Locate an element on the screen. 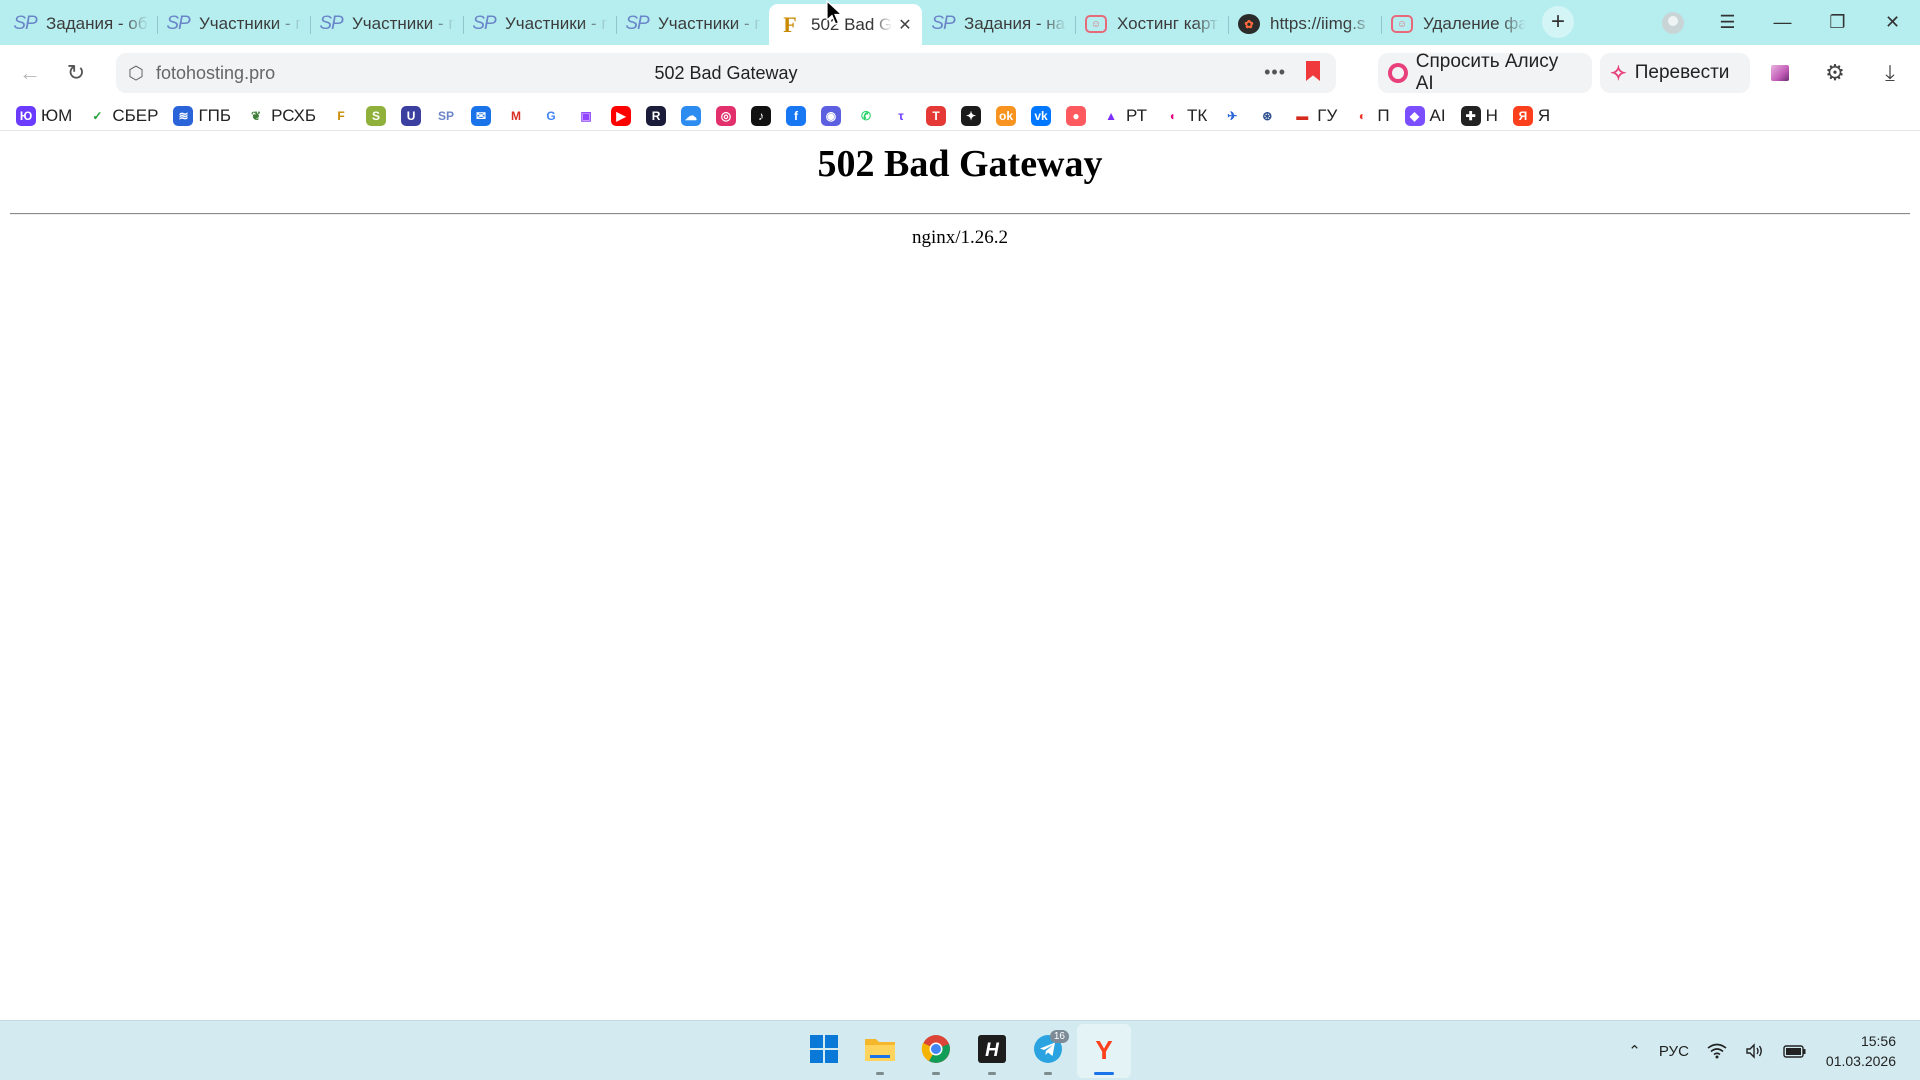  clock: 15:56 01.03.2026 is located at coordinates (1868, 1050).